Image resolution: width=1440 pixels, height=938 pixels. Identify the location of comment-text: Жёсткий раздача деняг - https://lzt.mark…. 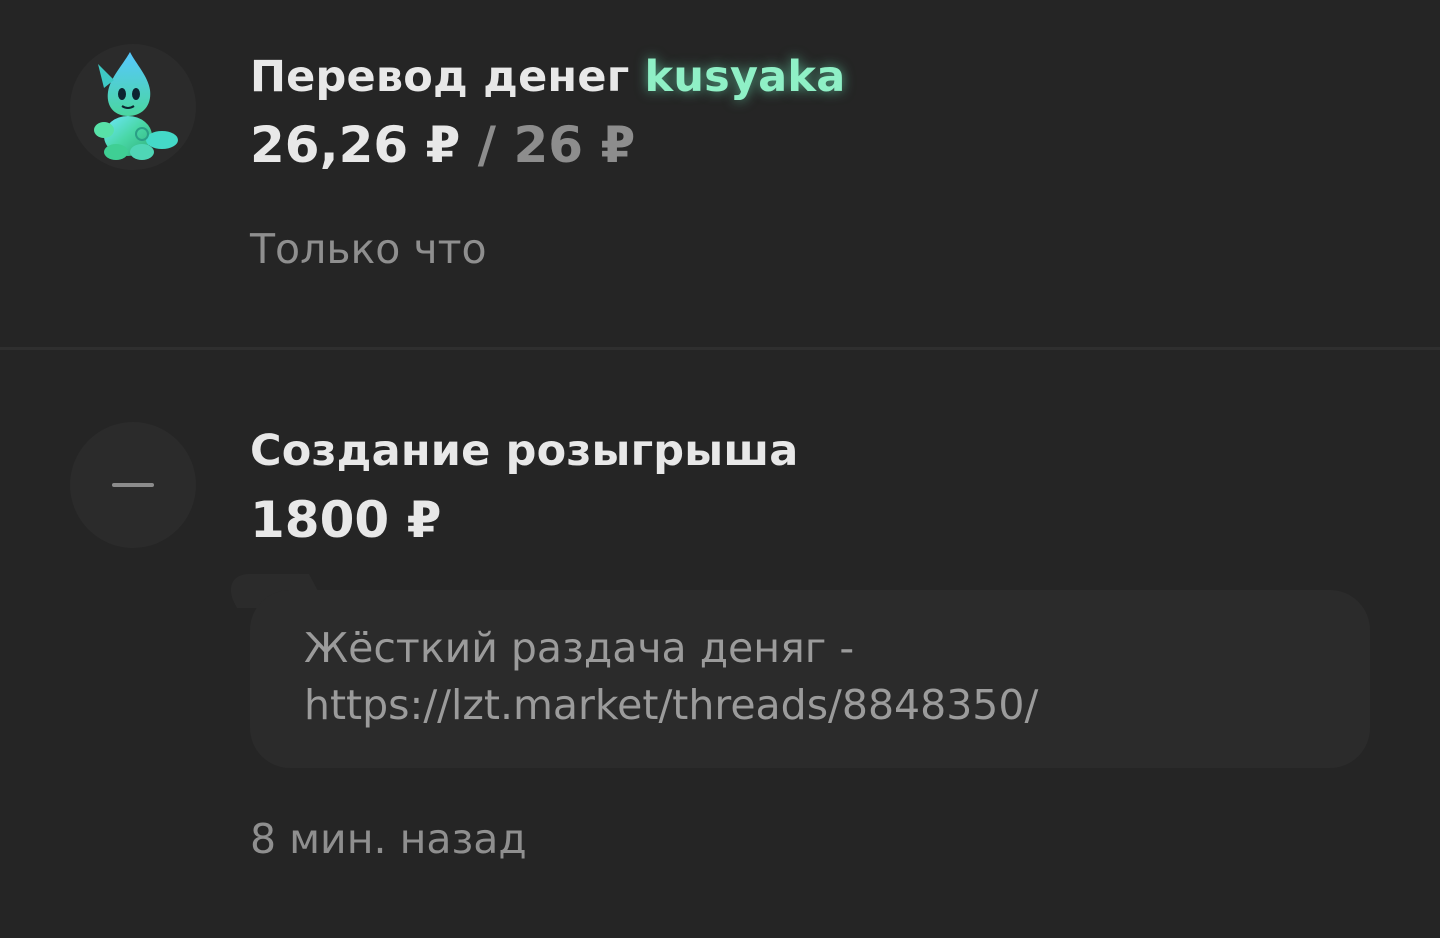
(810, 677).